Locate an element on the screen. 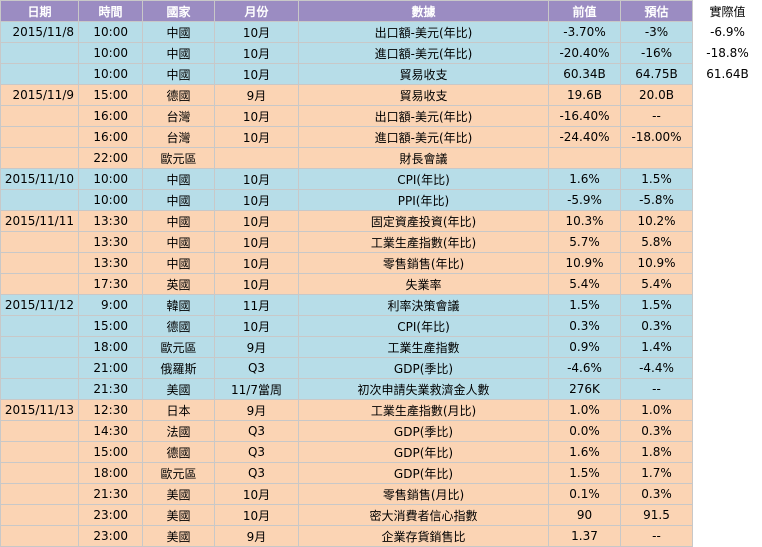 The image size is (762, 547). cell-date: 2015/11/10 is located at coordinates (40, 179).